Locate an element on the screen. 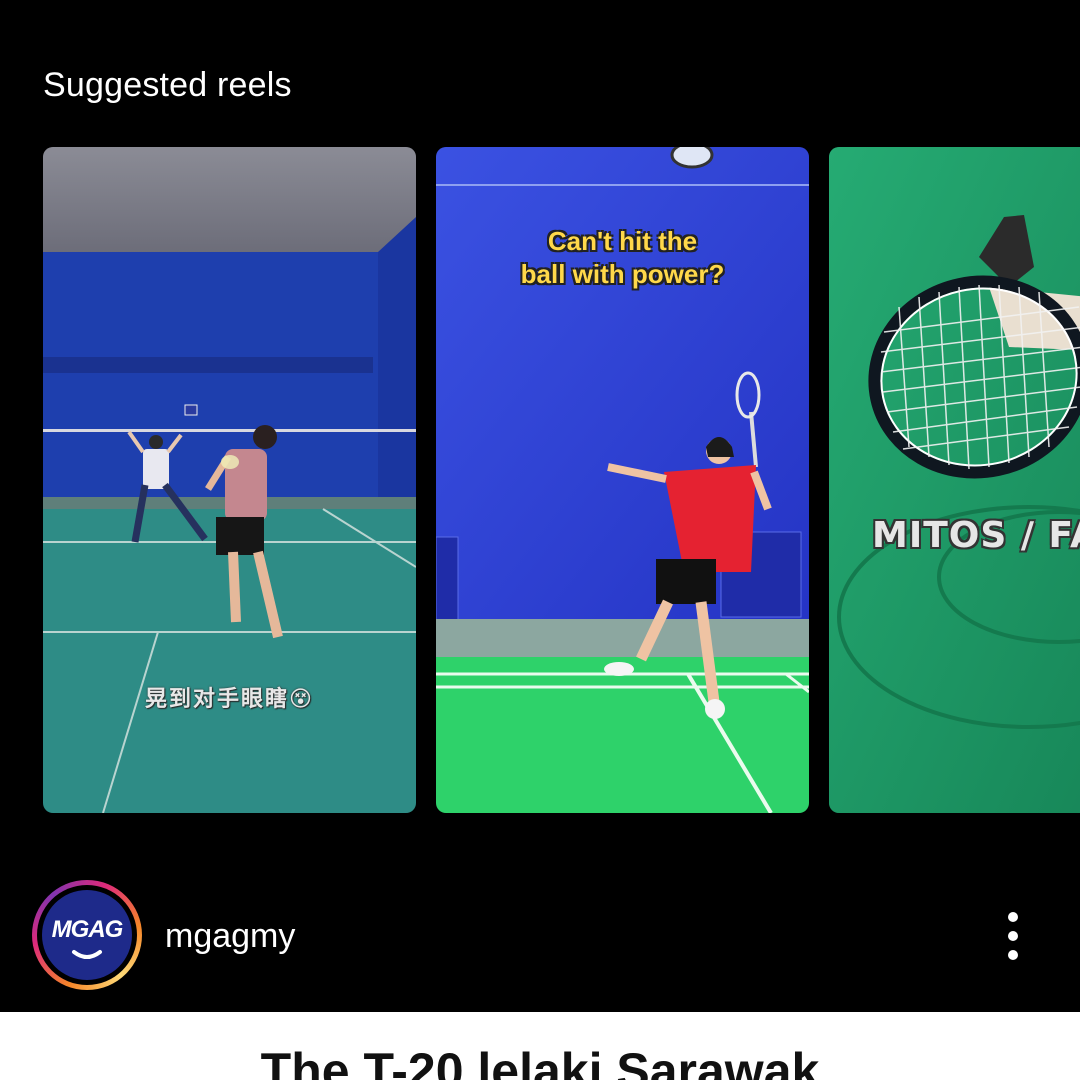 This screenshot has height=1080, width=1080. post-header: MGAG mgagmy is located at coordinates (540, 935).